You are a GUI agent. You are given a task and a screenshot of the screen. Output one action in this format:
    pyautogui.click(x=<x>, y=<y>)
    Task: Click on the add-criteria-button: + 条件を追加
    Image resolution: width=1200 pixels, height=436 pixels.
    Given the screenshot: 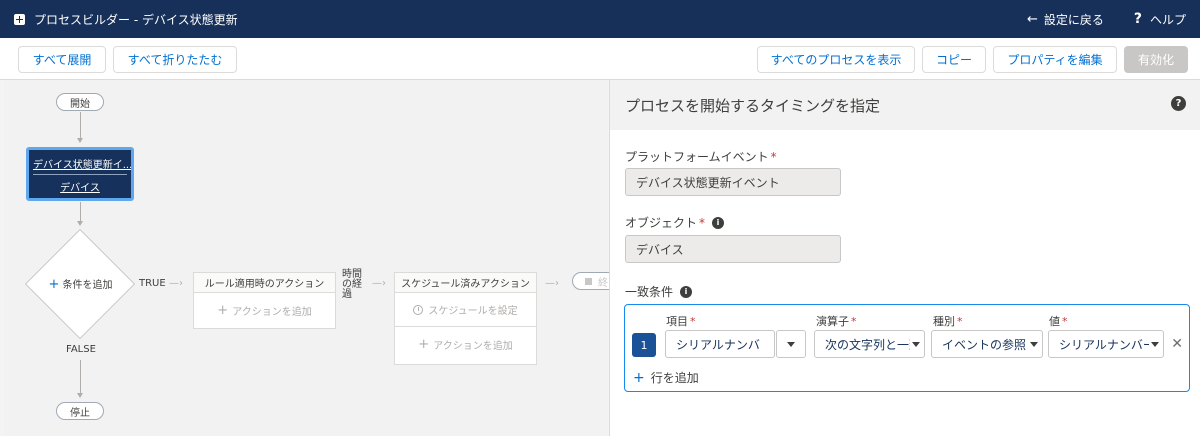 What is the action you would take?
    pyautogui.click(x=80, y=284)
    